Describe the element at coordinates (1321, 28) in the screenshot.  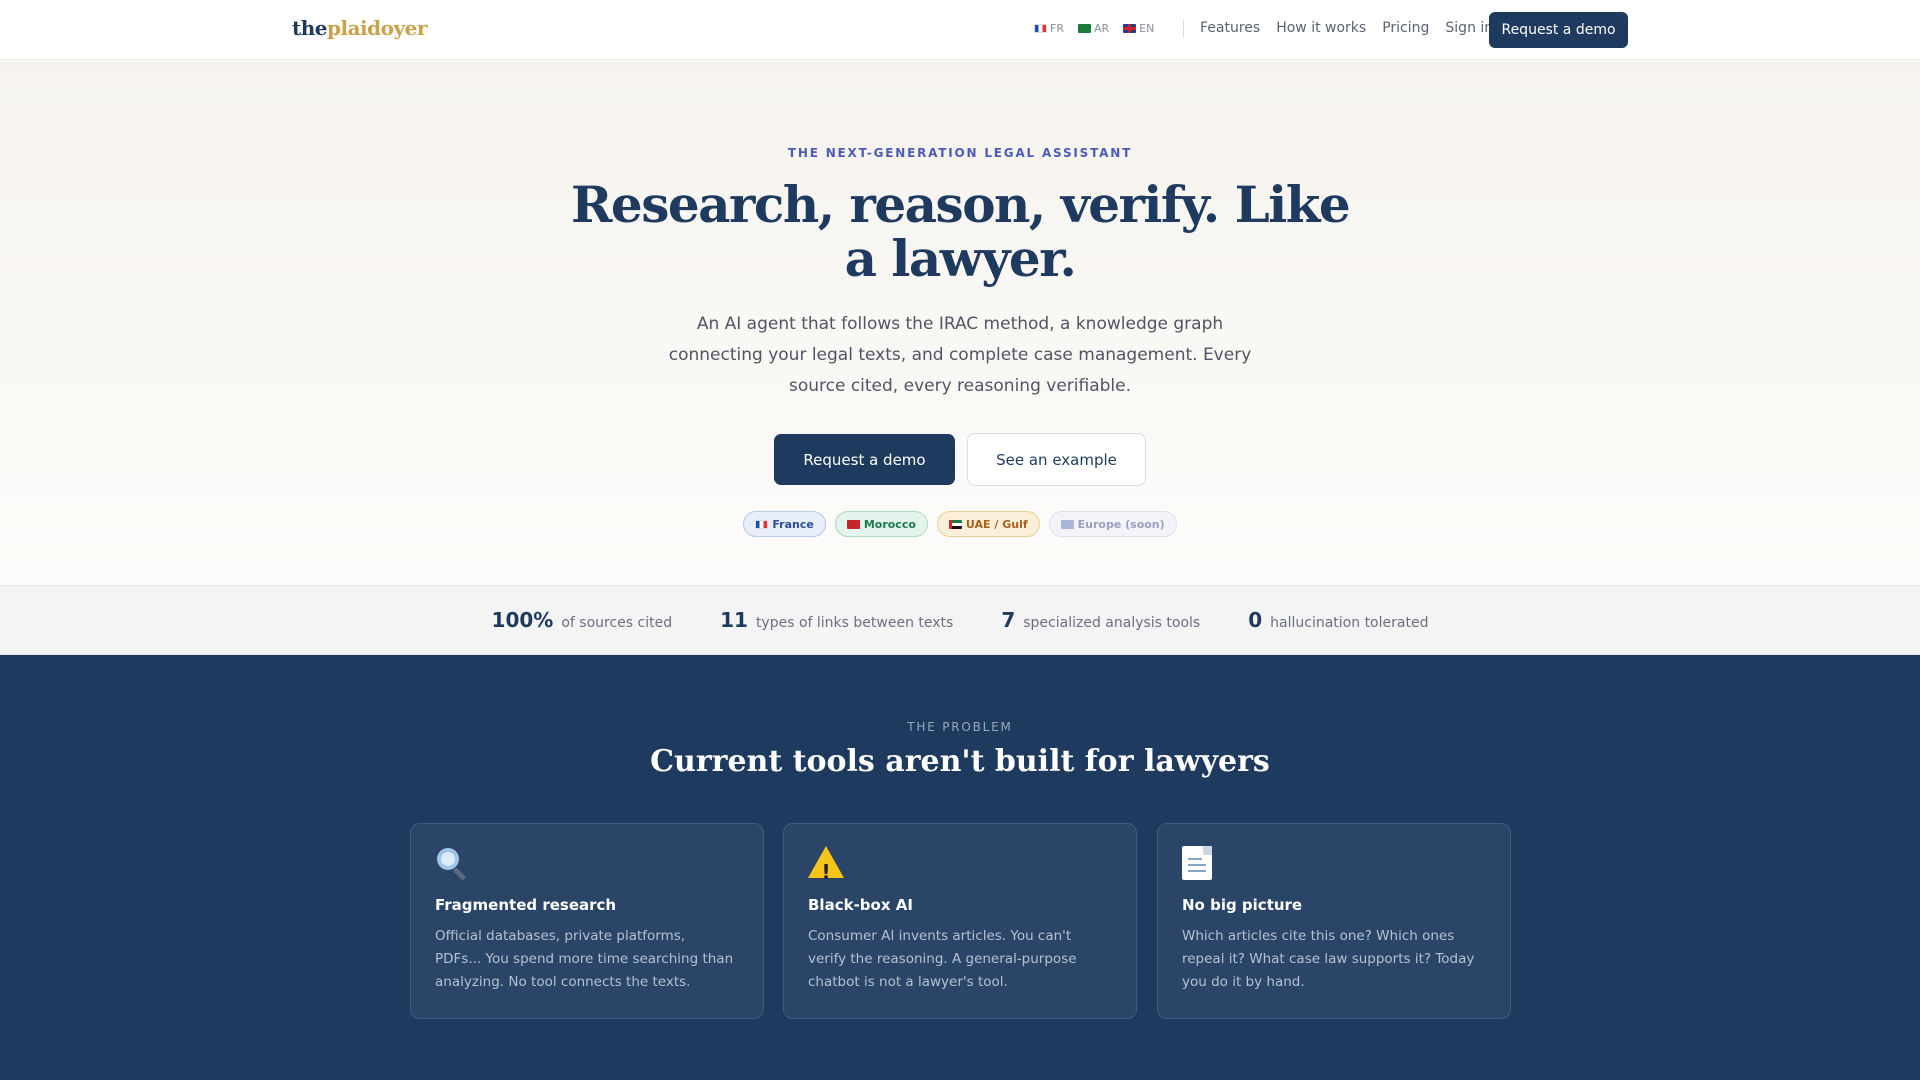
I see `nav-link-how-it-works: How it works` at that location.